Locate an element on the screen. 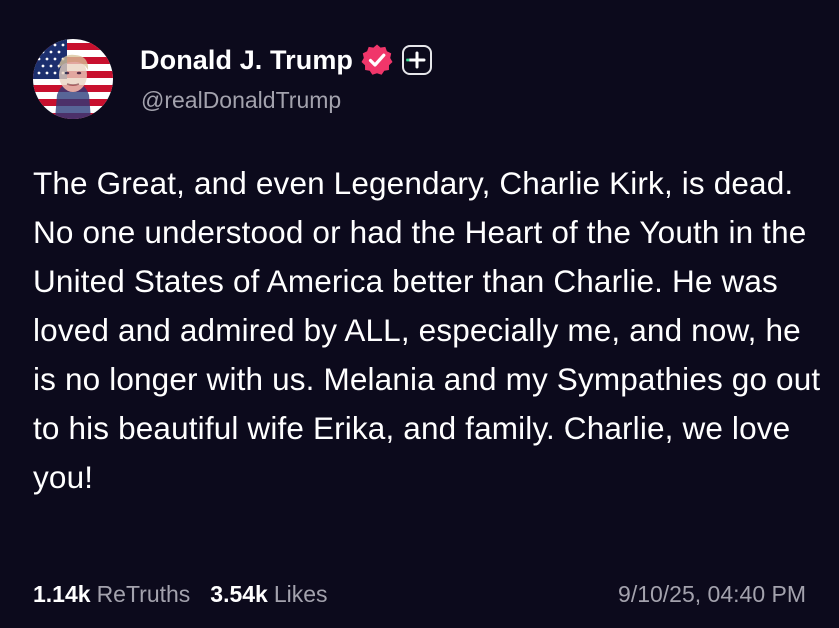 The width and height of the screenshot is (839, 628). retruths-label: ReTruths is located at coordinates (143, 593).